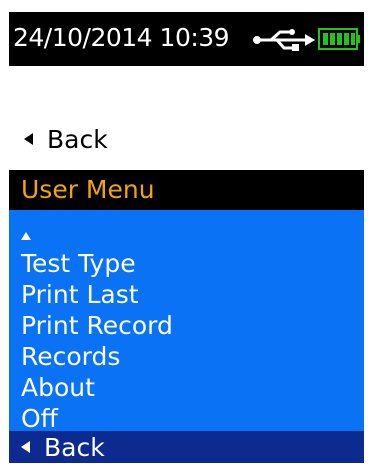 The height and width of the screenshot is (467, 372). I want to click on menu-item-print-record: Print Record, so click(97, 325).